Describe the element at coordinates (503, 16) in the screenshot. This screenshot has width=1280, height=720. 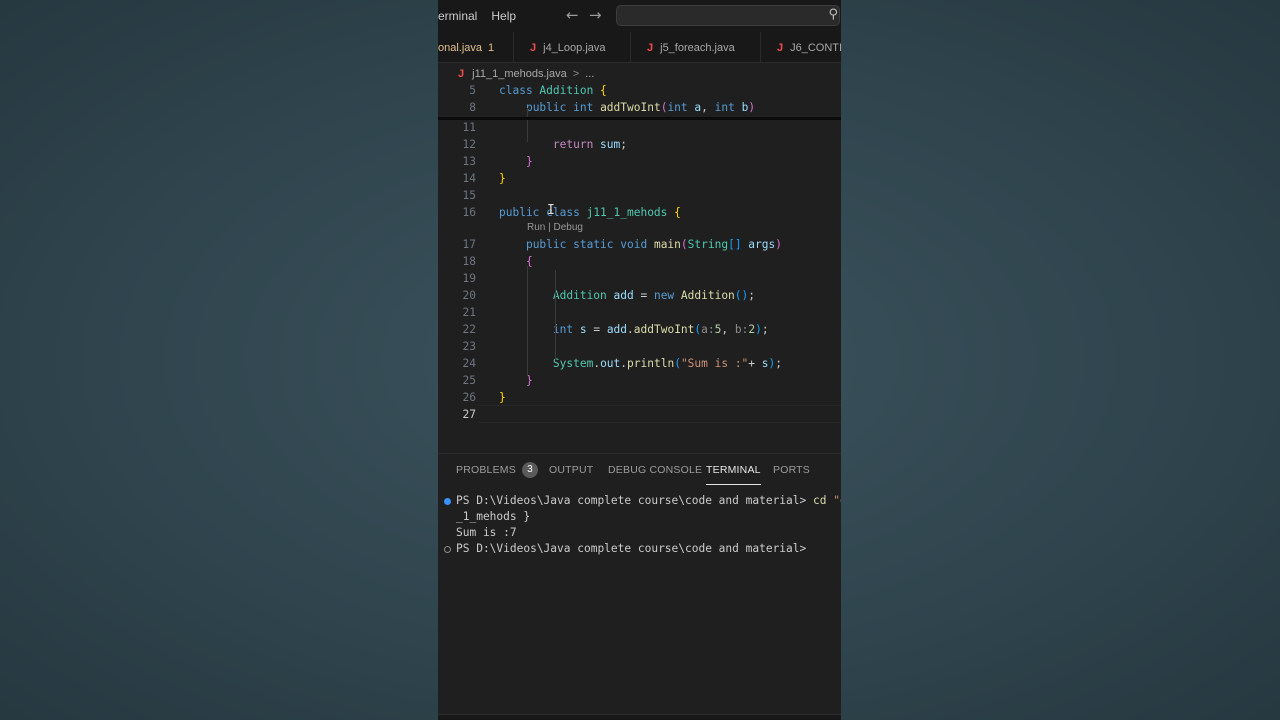
I see `menu-help: Help` at that location.